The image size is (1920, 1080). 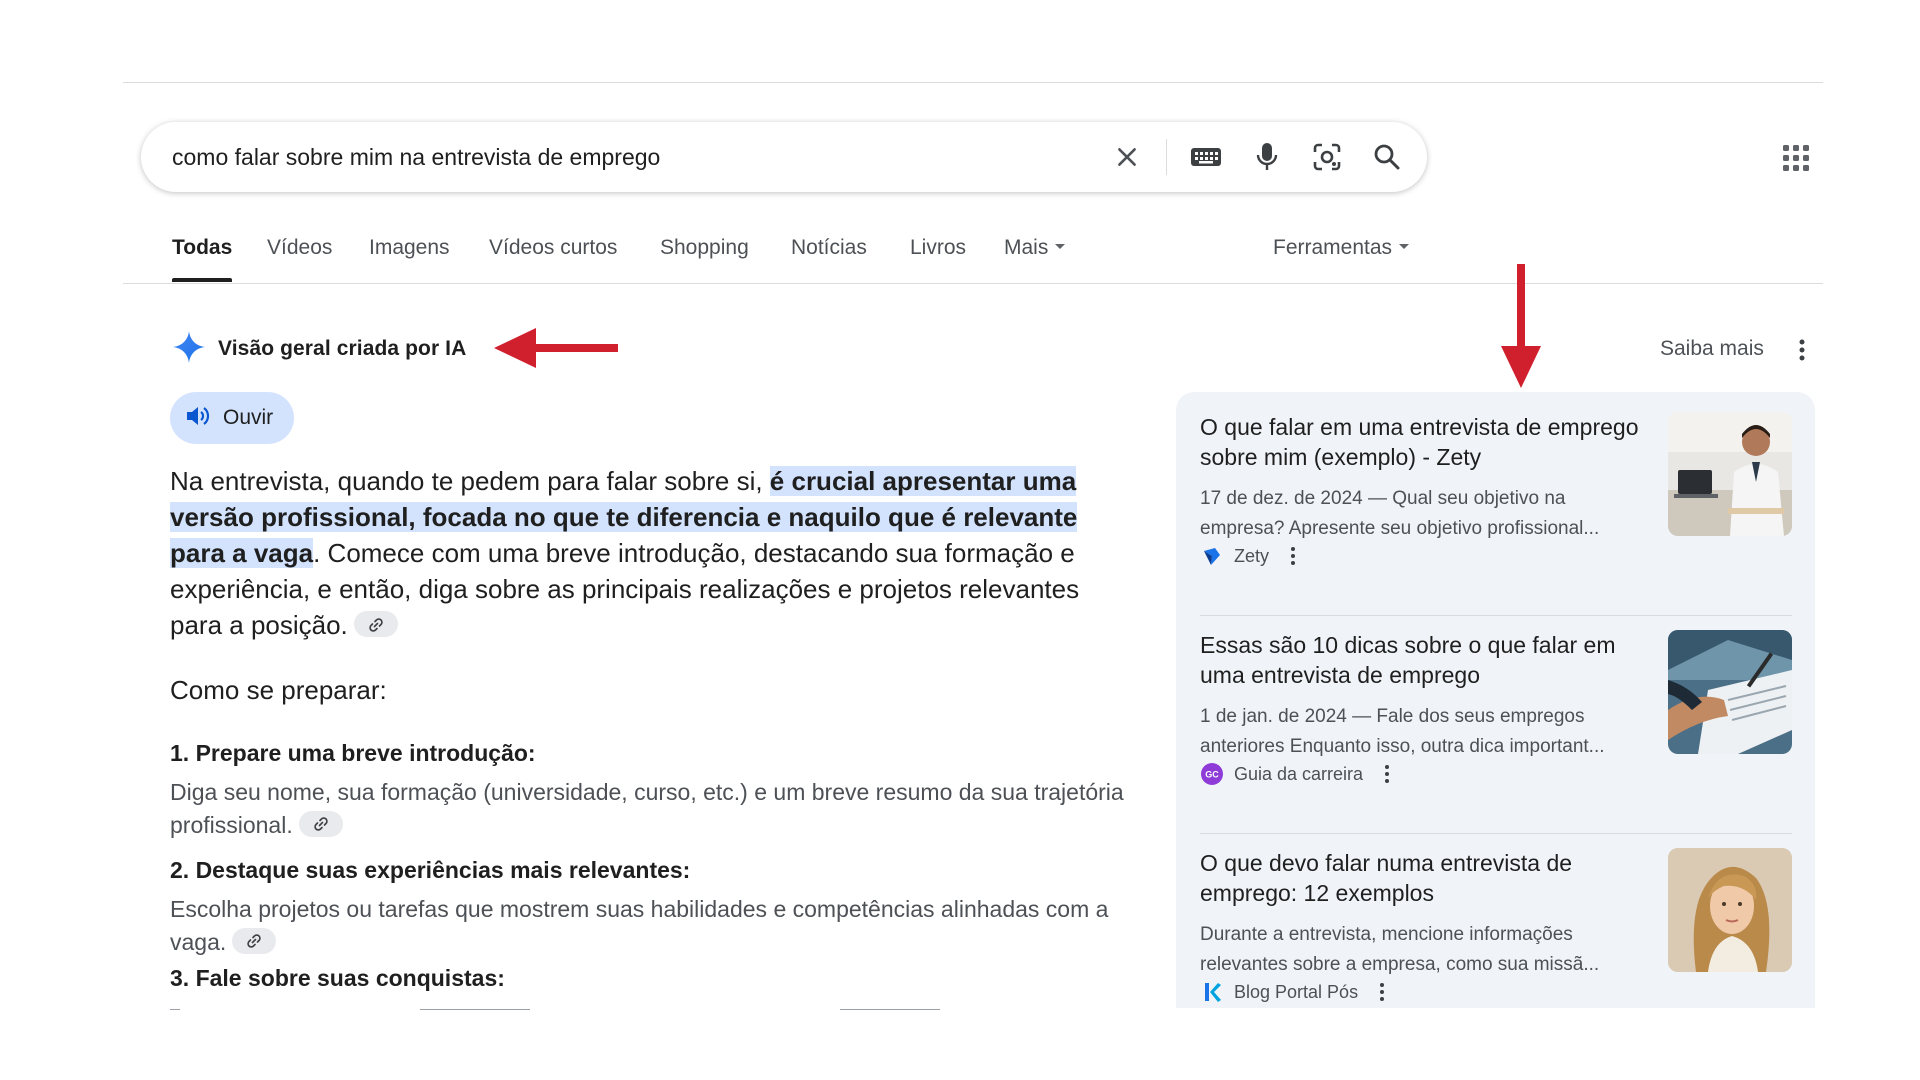 I want to click on tab-videos-curtos: Vídeos curtos, so click(x=553, y=260).